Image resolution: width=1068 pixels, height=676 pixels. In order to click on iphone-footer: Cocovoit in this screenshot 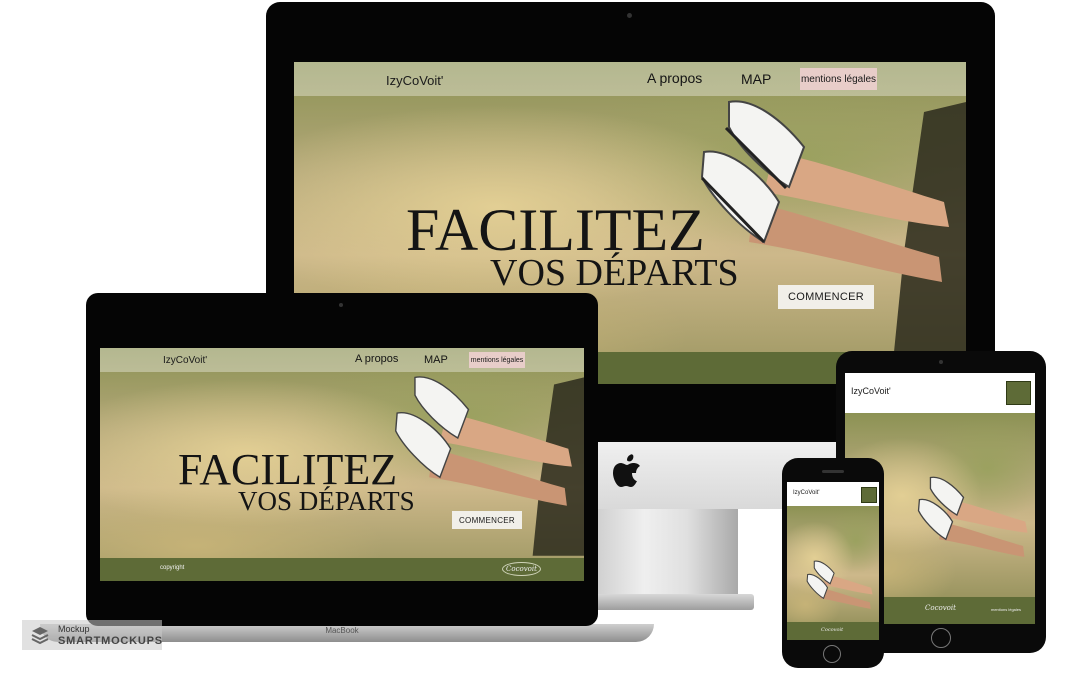, I will do `click(833, 631)`.